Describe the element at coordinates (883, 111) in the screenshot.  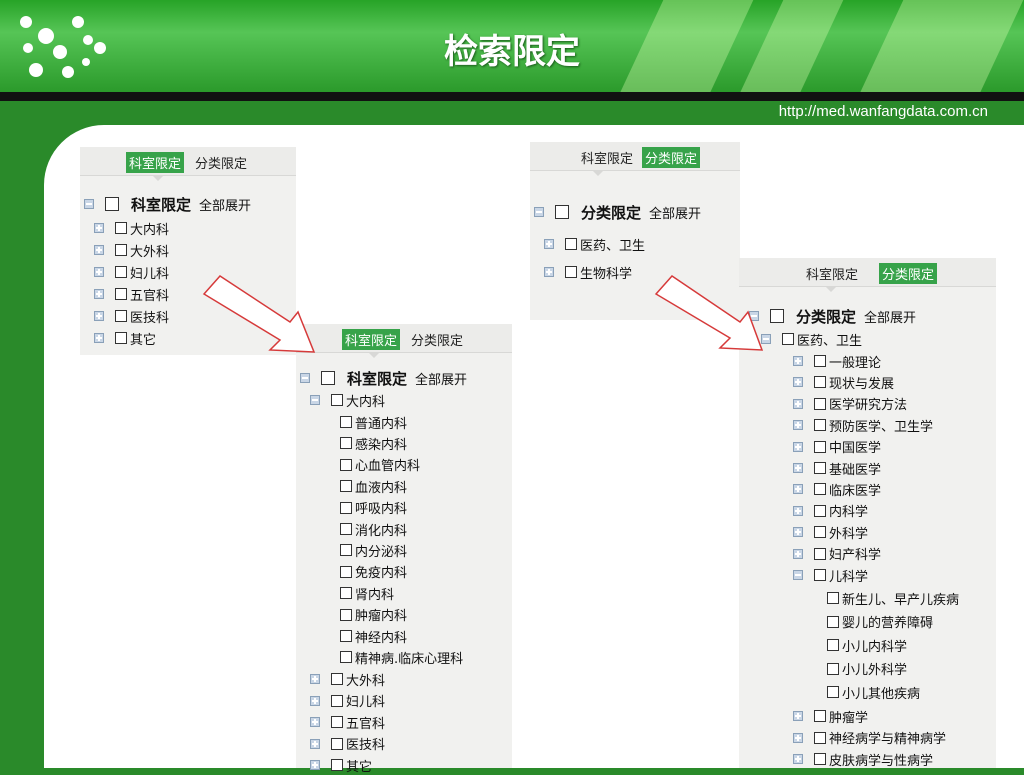
I see `site-url: http://med.wanfangdata.com.cn` at that location.